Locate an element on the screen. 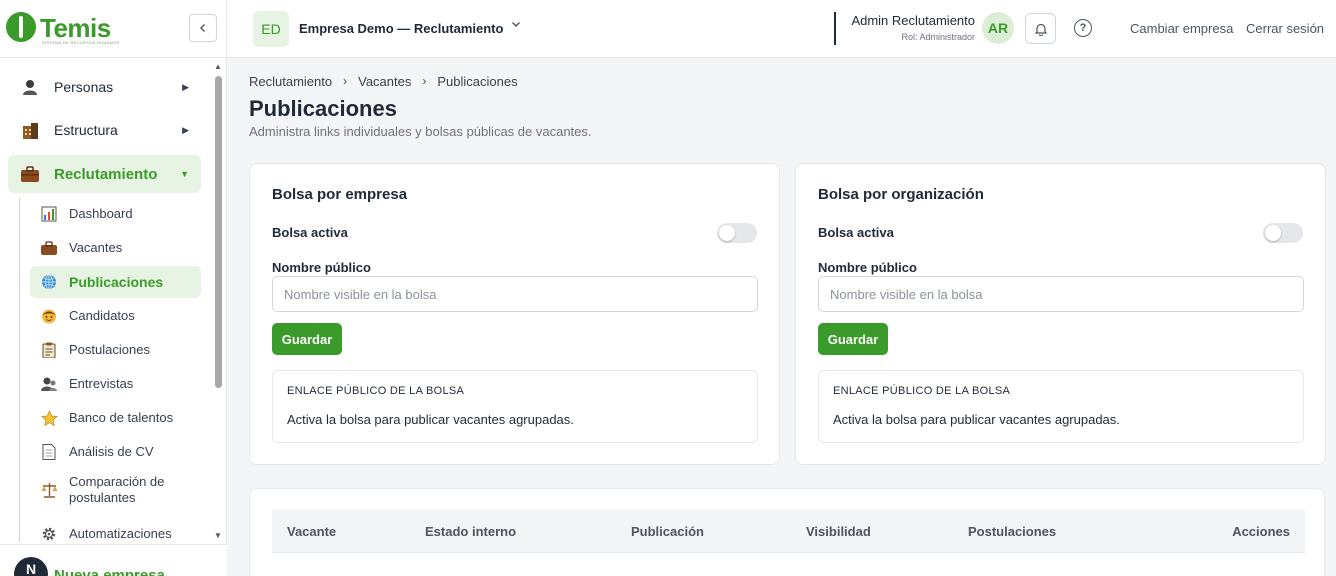 This screenshot has height=576, width=1336. sidebar-item-label: Reclutamiento is located at coordinates (106, 174).